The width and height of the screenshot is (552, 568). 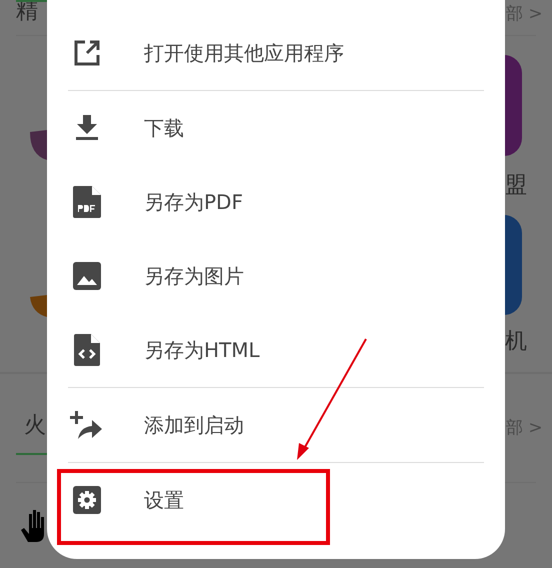 I want to click on menu-item: 另存为HTML, so click(x=276, y=350).